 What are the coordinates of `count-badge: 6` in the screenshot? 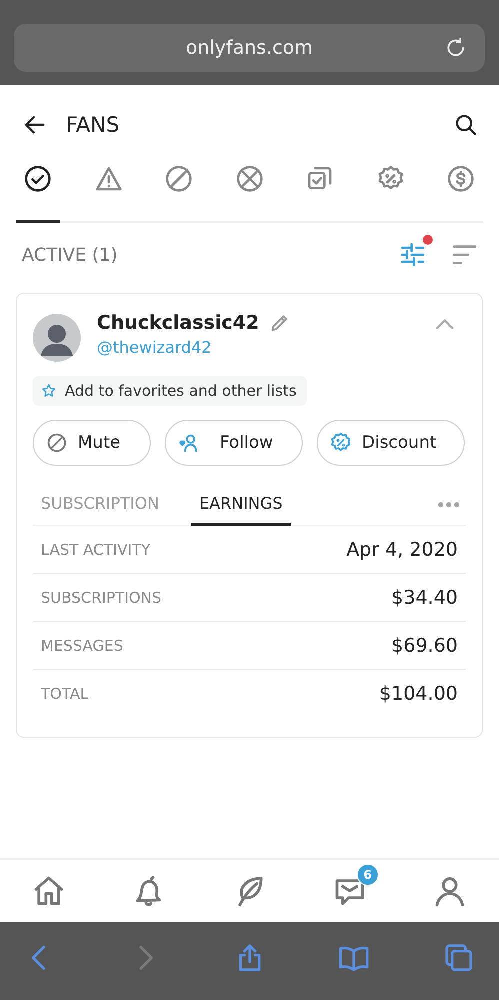 It's located at (367, 875).